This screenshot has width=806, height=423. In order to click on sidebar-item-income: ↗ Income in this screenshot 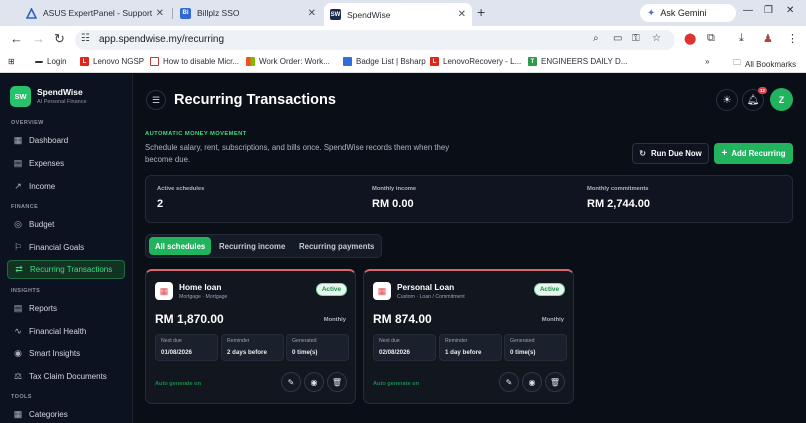, I will do `click(66, 186)`.